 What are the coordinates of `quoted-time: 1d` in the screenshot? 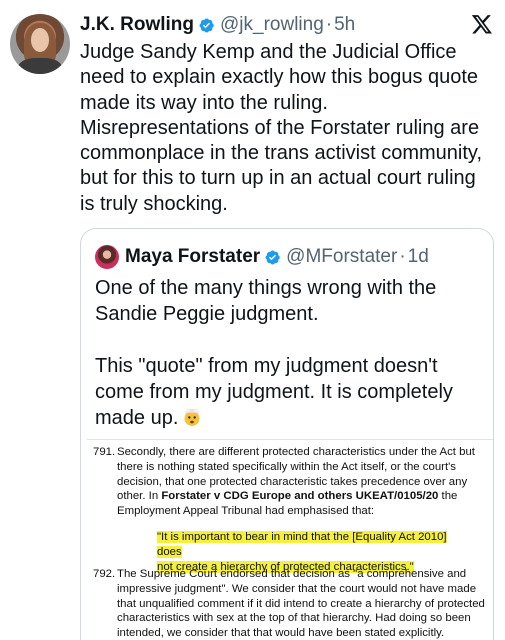 It's located at (418, 256).